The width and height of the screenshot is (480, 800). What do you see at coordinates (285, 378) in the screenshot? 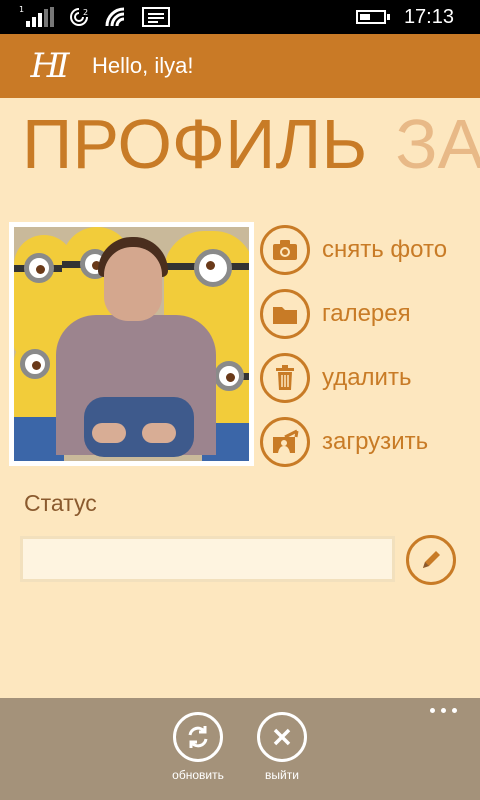
I see `trash-icon` at bounding box center [285, 378].